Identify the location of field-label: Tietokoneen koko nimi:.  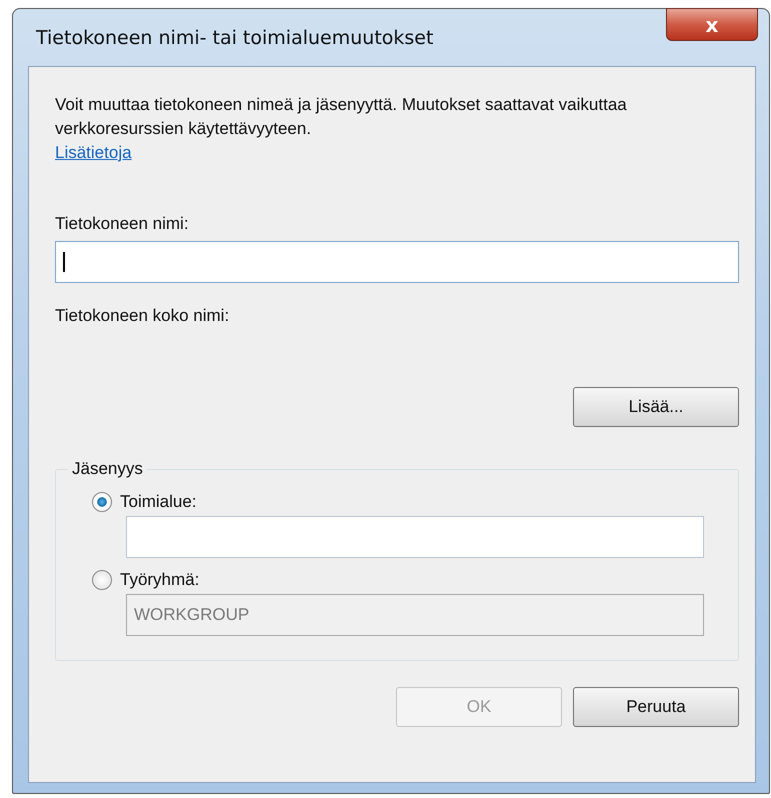
(142, 316).